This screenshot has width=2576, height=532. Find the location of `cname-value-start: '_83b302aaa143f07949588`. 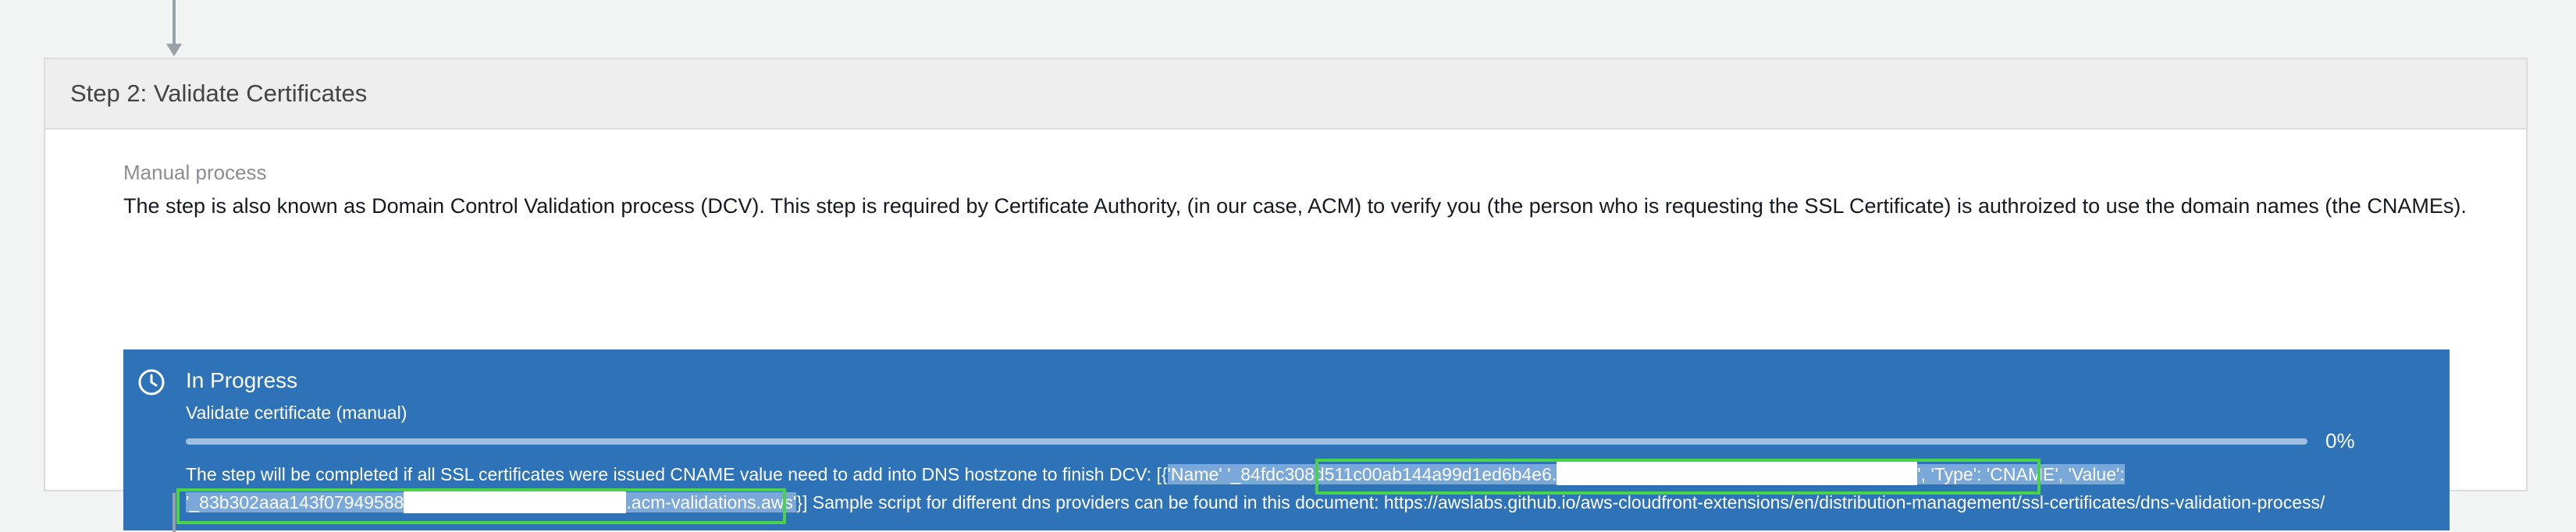

cname-value-start: '_83b302aaa143f07949588 is located at coordinates (295, 502).